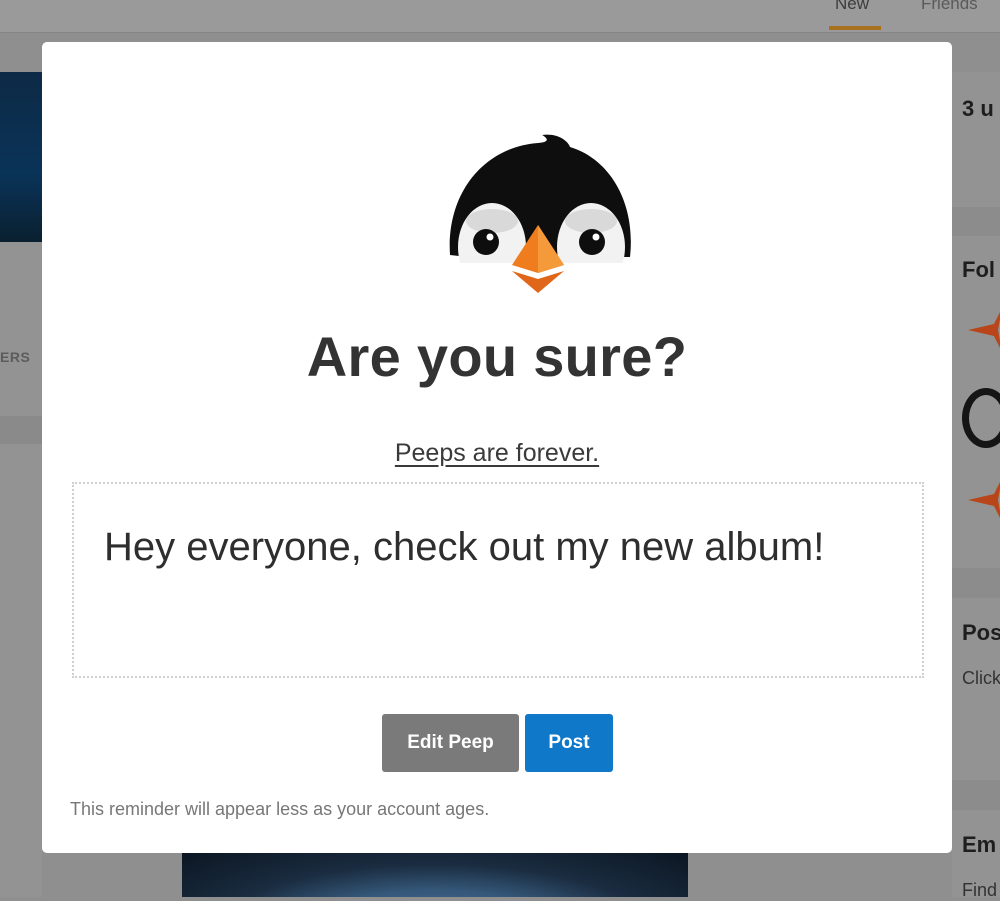  What do you see at coordinates (21, 430) in the screenshot?
I see `left-divider` at bounding box center [21, 430].